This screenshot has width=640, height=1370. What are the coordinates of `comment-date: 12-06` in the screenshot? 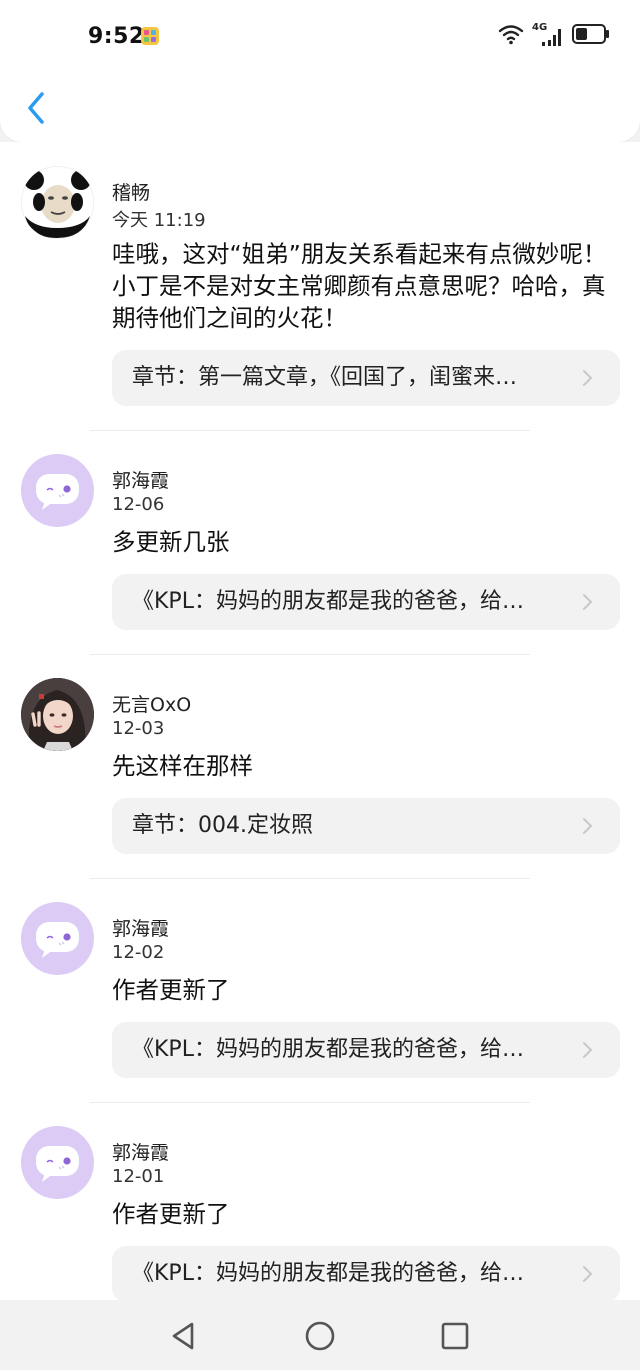 It's located at (138, 504).